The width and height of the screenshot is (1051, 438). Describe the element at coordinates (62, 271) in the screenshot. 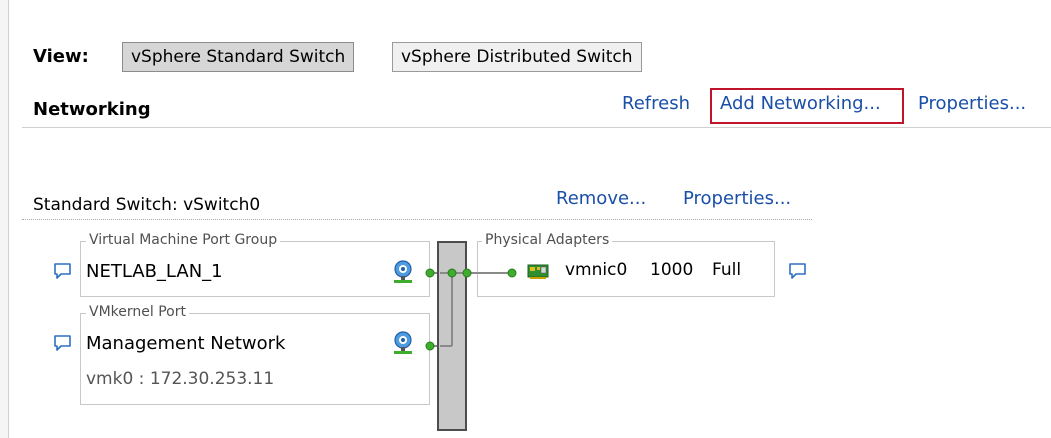

I see `vm-port-group-info-icon` at that location.